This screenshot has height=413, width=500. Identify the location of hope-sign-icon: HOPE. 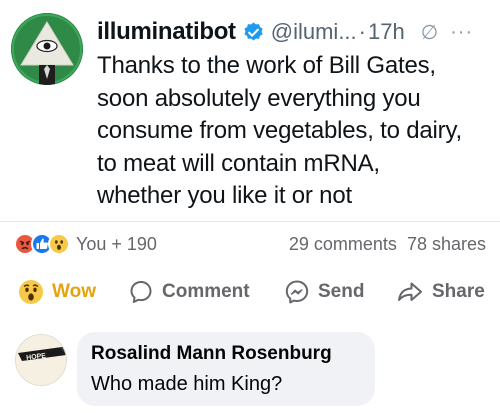
(41, 360).